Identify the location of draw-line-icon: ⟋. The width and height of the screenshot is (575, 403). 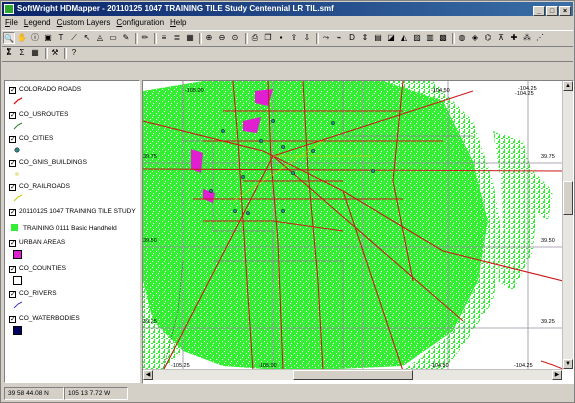
(74, 38).